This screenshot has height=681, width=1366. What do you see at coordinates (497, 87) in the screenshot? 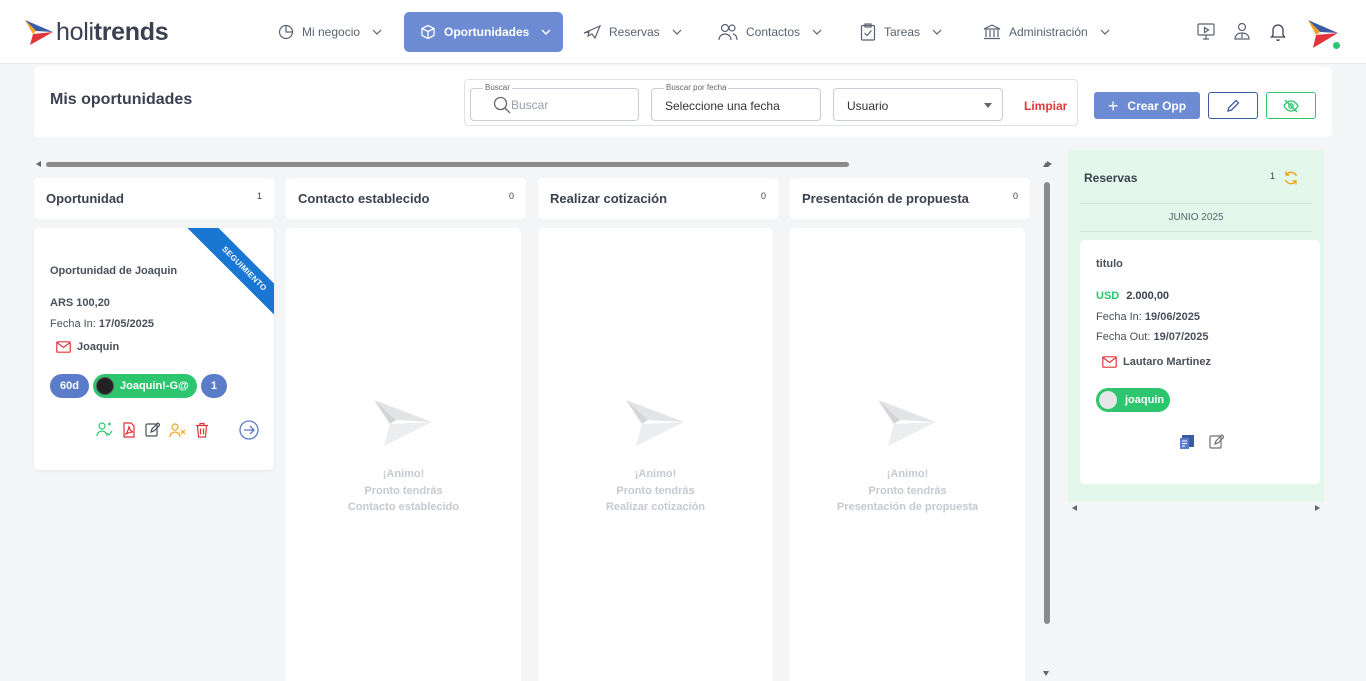
I see `search-label: Buscar` at bounding box center [497, 87].